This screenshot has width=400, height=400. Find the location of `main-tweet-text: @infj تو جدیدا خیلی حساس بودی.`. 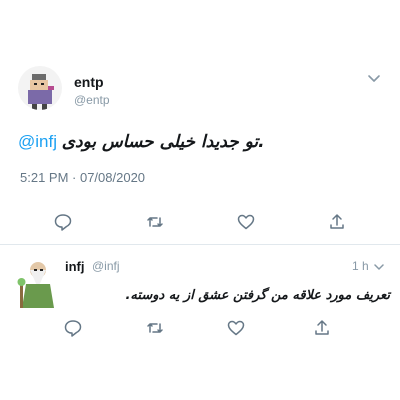

main-tweet-text: @infj تو جدیدا خیلی حساس بودی. is located at coordinates (188, 142).